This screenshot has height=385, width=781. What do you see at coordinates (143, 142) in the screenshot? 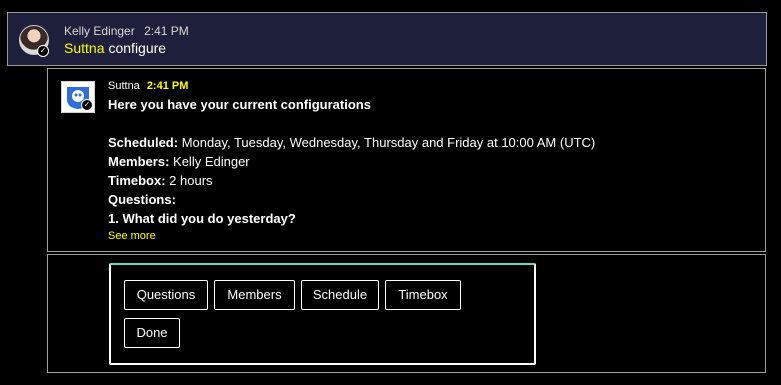
I see `scheduled-label: Scheduled:` at bounding box center [143, 142].